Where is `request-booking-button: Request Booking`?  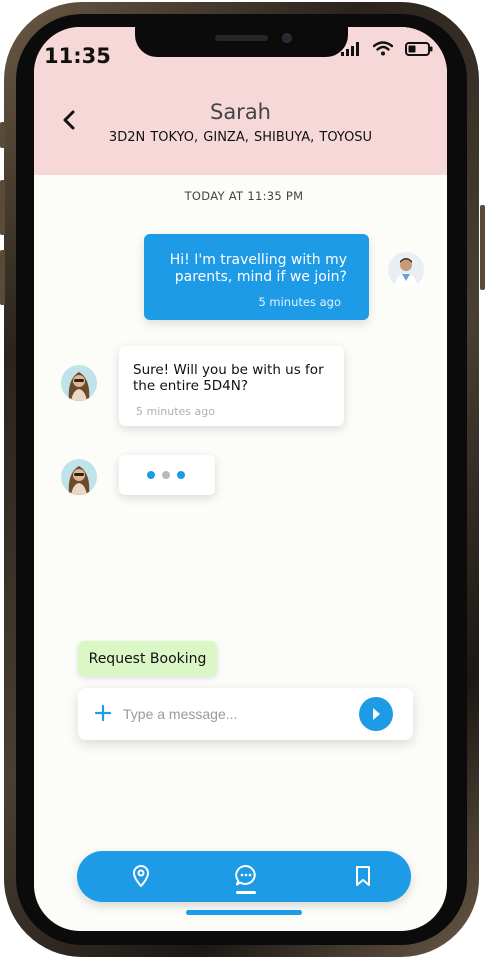 request-booking-button: Request Booking is located at coordinates (147, 658).